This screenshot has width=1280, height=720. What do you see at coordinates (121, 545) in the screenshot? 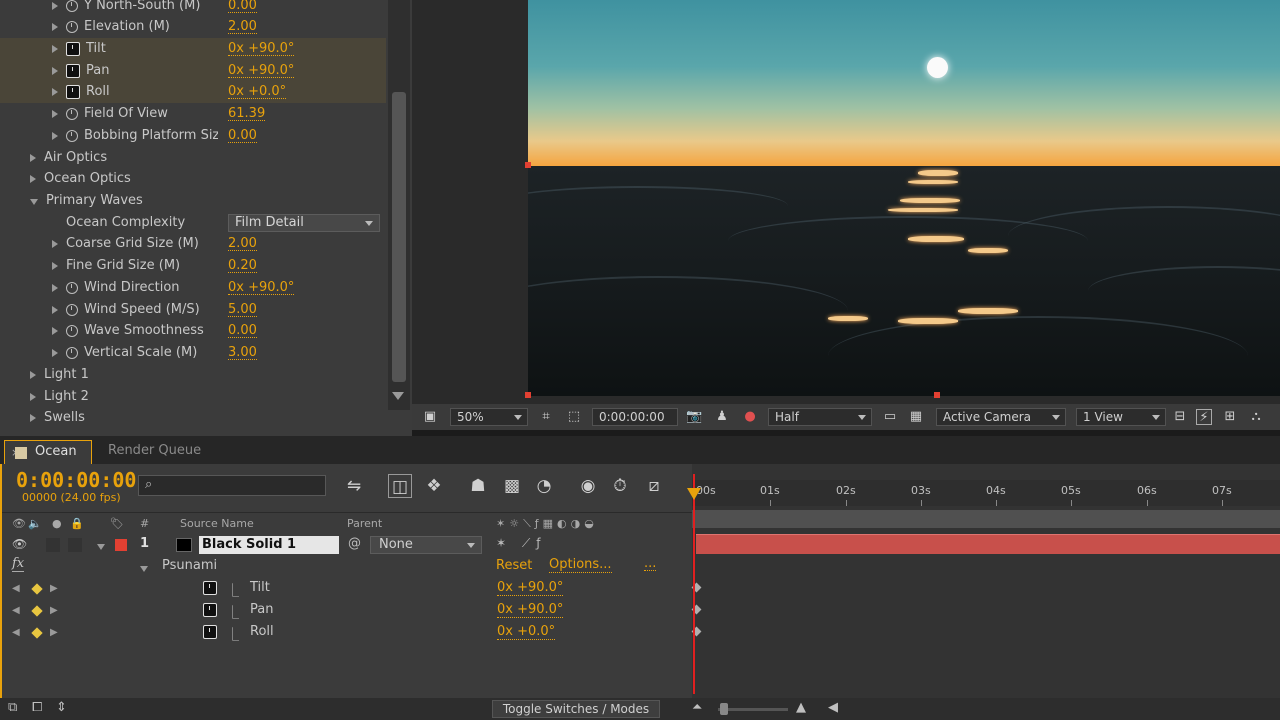
I see `label-color-swatch` at bounding box center [121, 545].